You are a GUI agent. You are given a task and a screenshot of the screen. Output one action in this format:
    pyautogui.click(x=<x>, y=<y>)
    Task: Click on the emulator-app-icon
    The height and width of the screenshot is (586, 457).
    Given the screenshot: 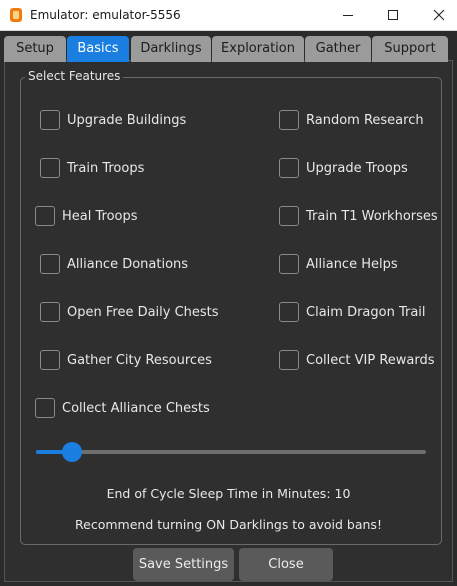 What is the action you would take?
    pyautogui.click(x=16, y=15)
    